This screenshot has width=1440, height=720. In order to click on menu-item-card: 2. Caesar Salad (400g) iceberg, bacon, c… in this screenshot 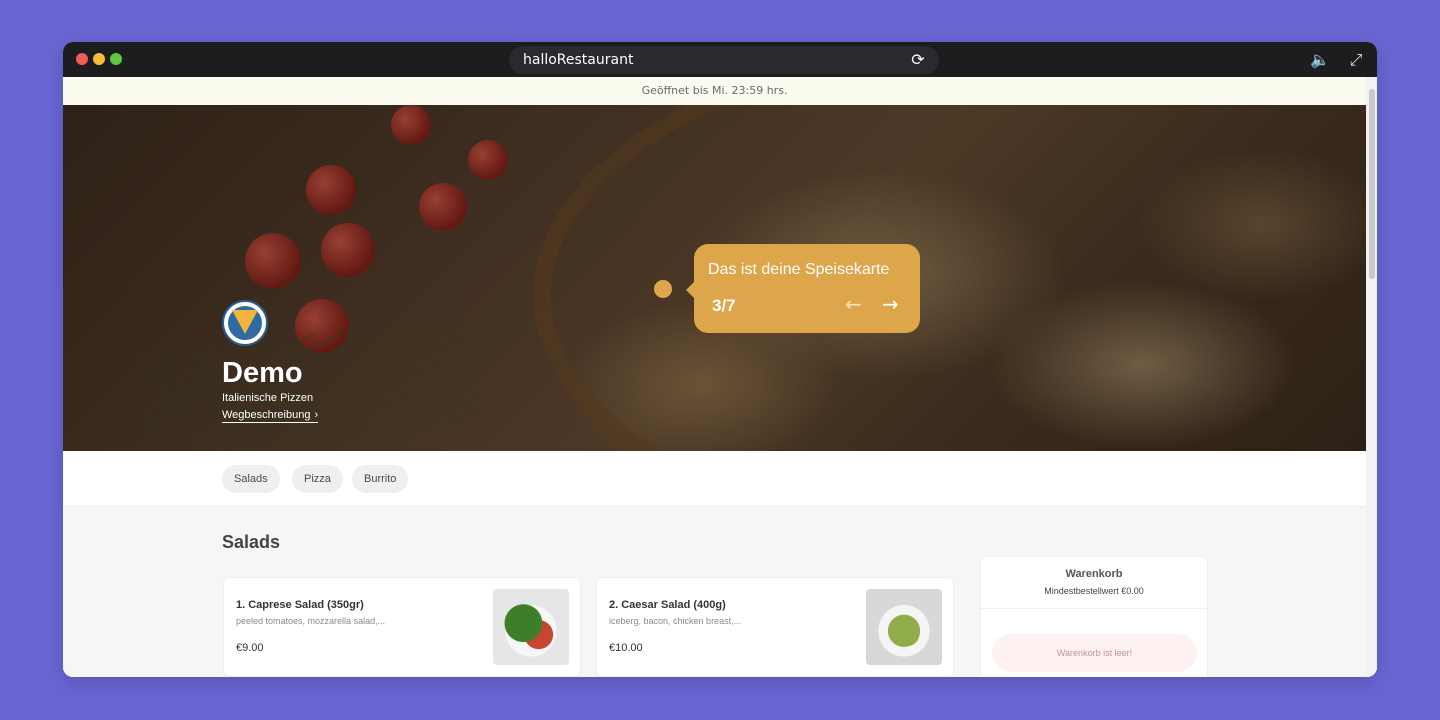, I will do `click(775, 627)`.